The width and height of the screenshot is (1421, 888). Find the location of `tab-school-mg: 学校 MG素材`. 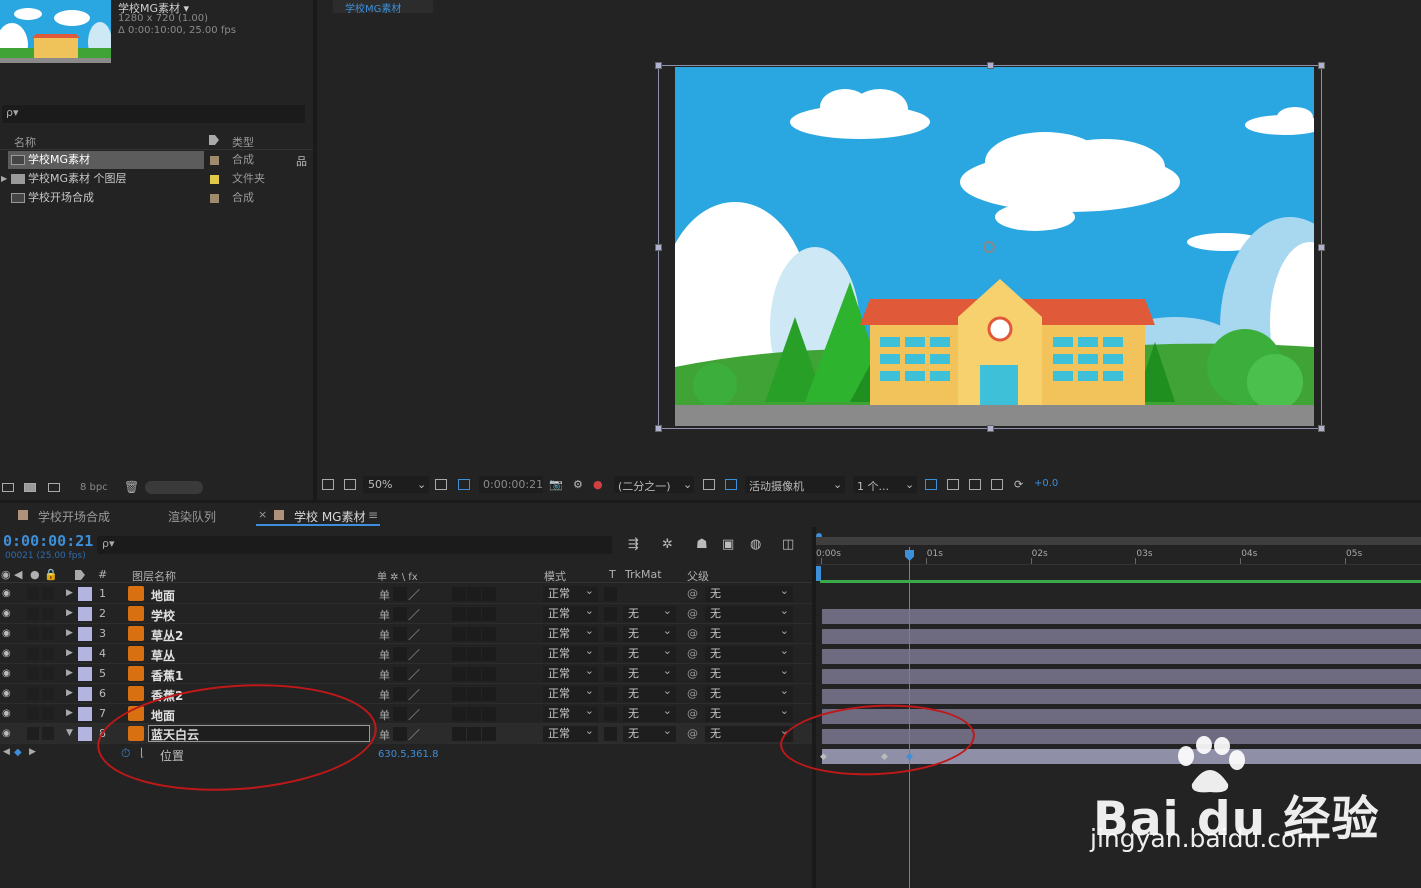

tab-school-mg: 学校 MG素材 is located at coordinates (329, 516).